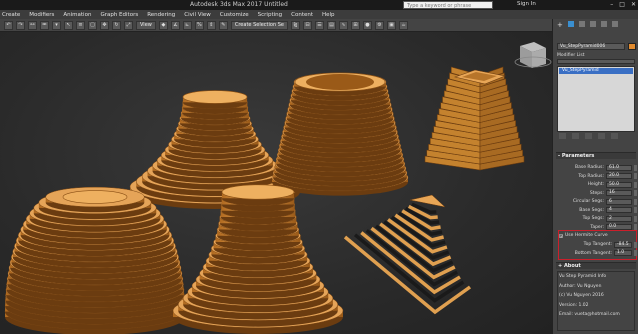 The height and width of the screenshot is (334, 638). Describe the element at coordinates (604, 24) in the screenshot. I see `display-tab-icon` at that location.